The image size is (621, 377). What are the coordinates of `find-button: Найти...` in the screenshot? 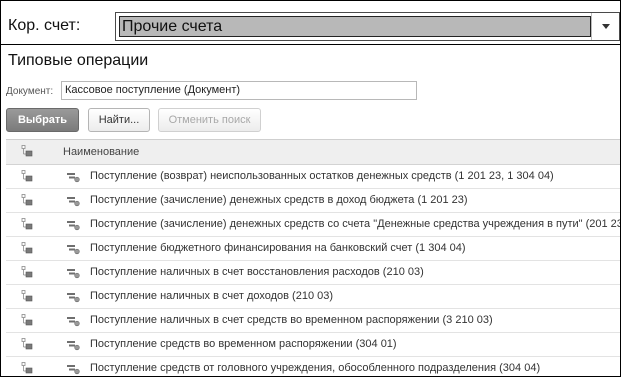 It's located at (119, 120).